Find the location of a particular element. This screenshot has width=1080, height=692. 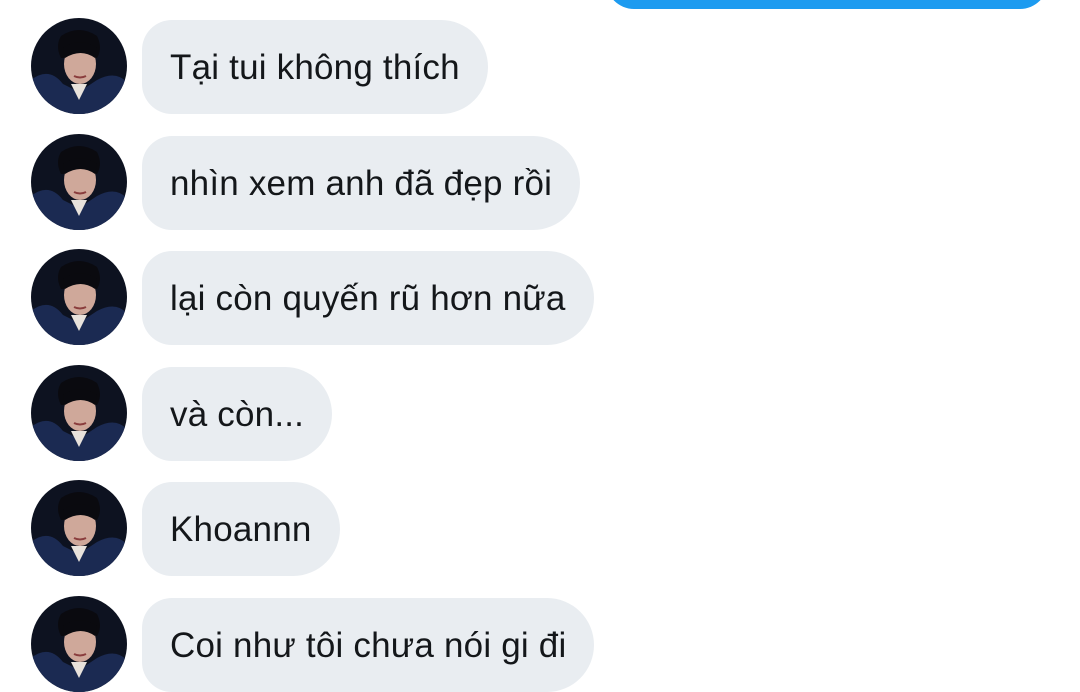

message-text: lại còn quyến rũ hơn nữa is located at coordinates (368, 298).